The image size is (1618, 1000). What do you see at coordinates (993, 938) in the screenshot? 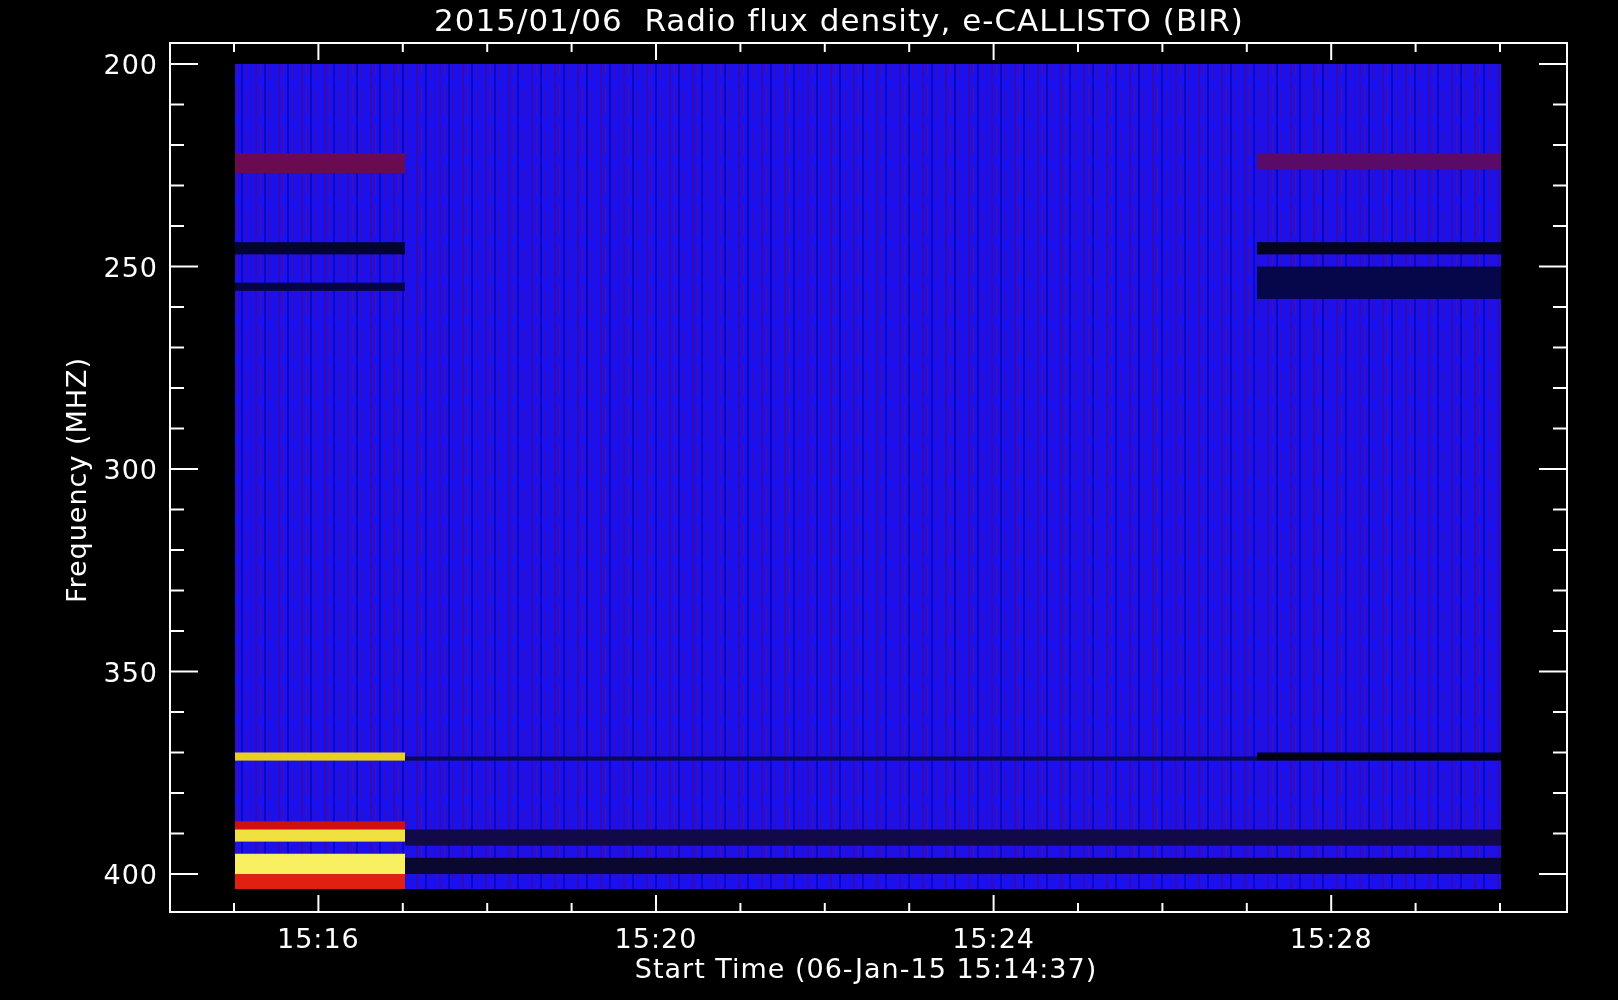
I see `x-tick-label: 15:24` at bounding box center [993, 938].